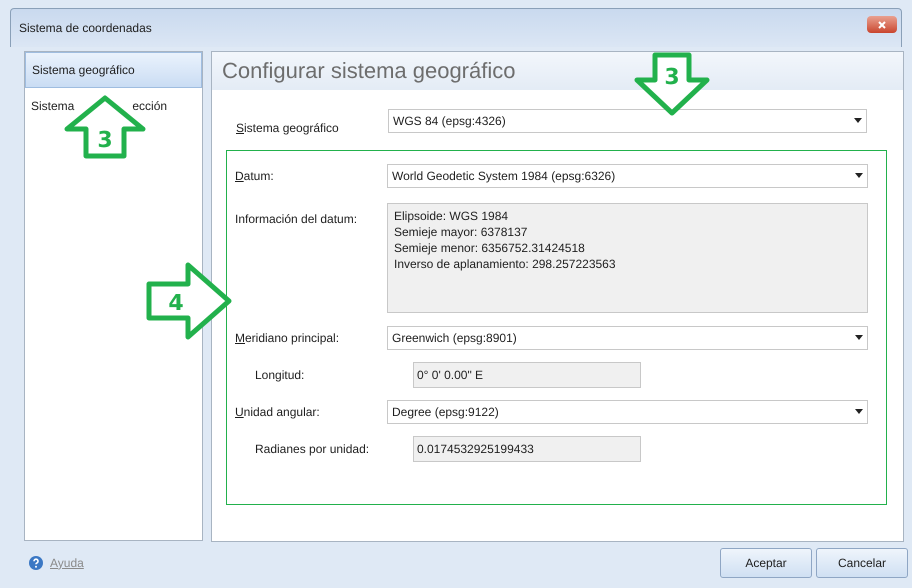 The image size is (912, 588). I want to click on field-label: Sistema geográfico, so click(287, 127).